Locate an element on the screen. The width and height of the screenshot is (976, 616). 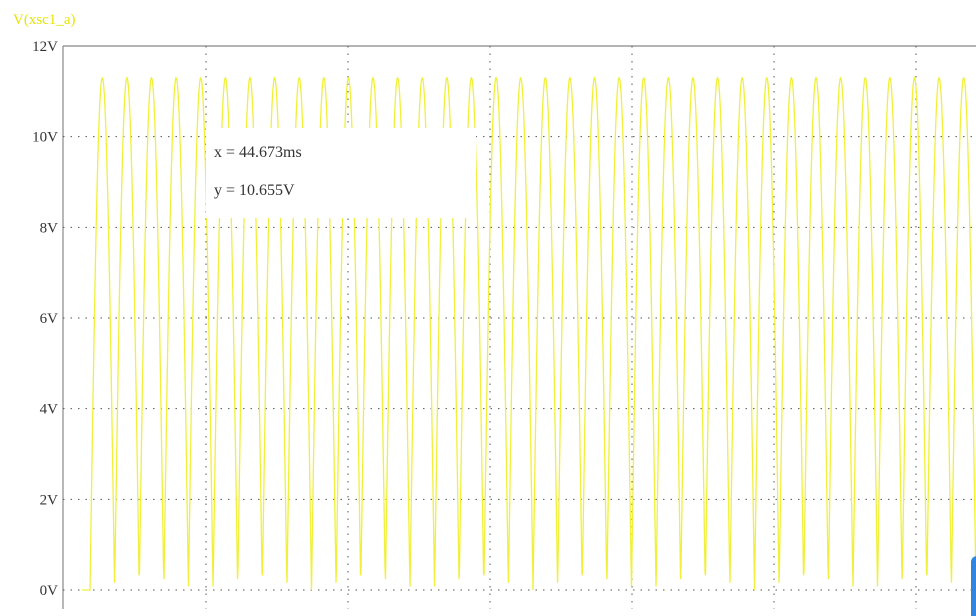
cursor-readout: x = 44.673ms y = 10.655V is located at coordinates (341, 173).